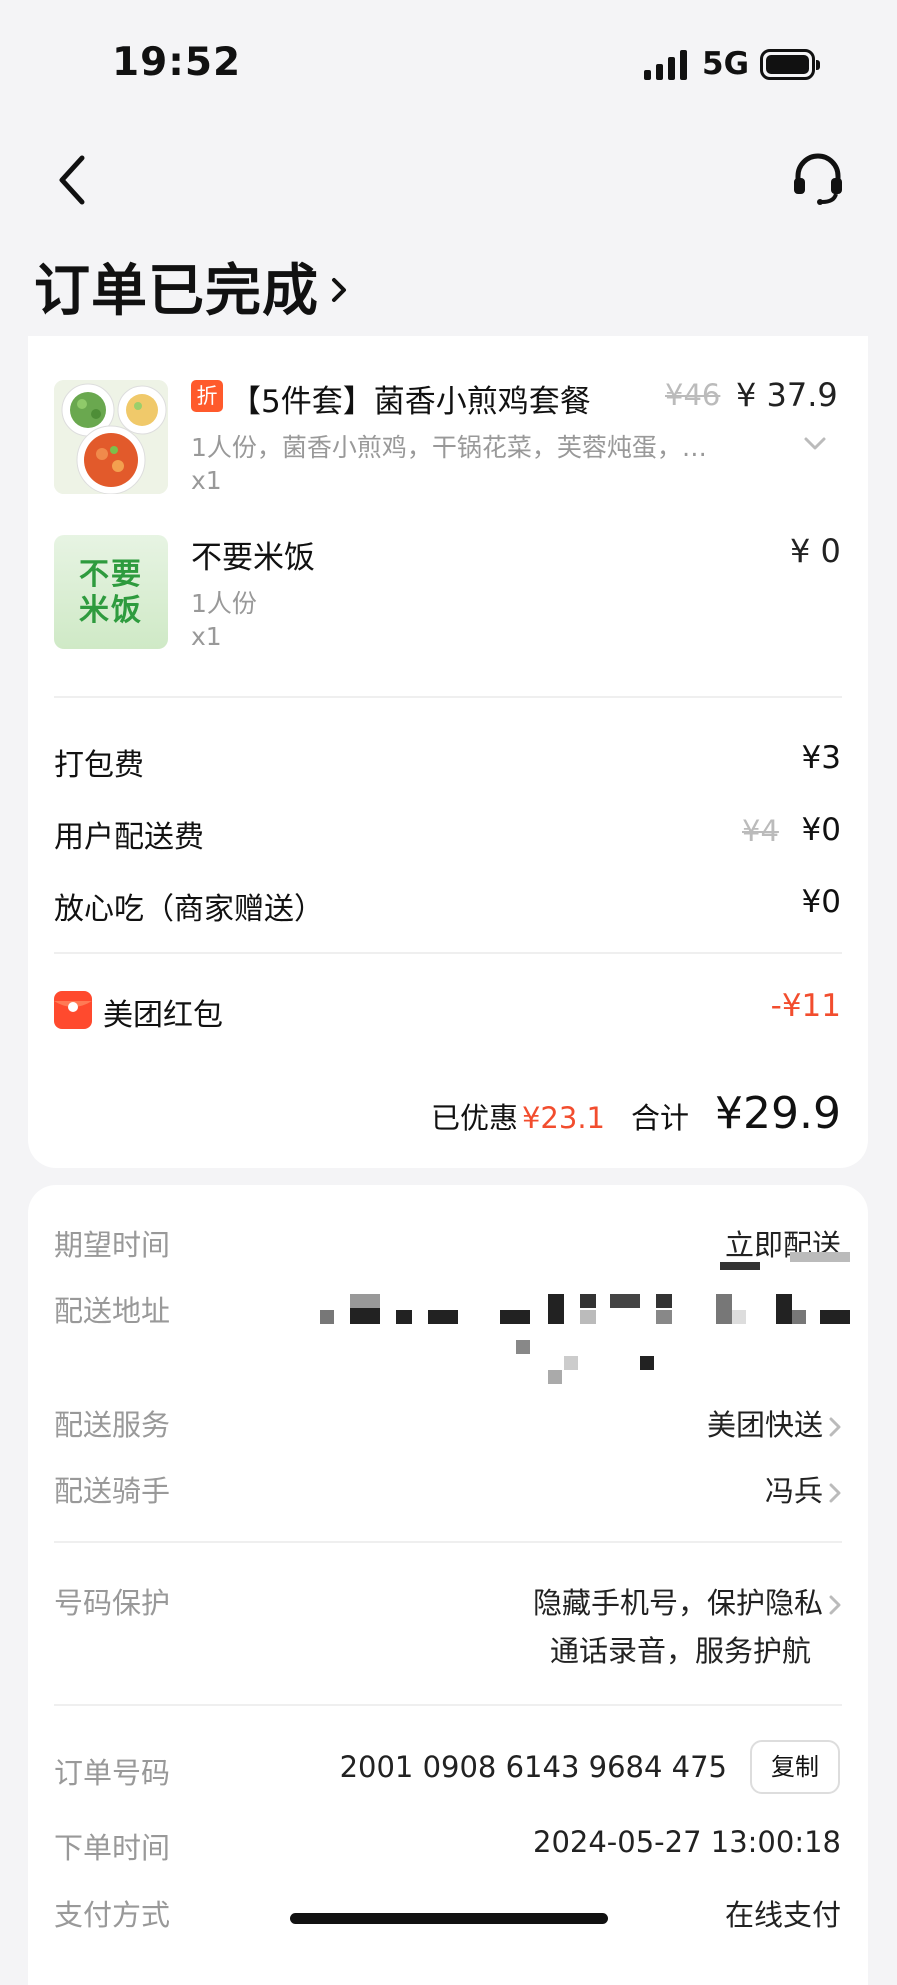 The width and height of the screenshot is (897, 1985). What do you see at coordinates (112, 1848) in the screenshot?
I see `order-time-label: 下单时间` at bounding box center [112, 1848].